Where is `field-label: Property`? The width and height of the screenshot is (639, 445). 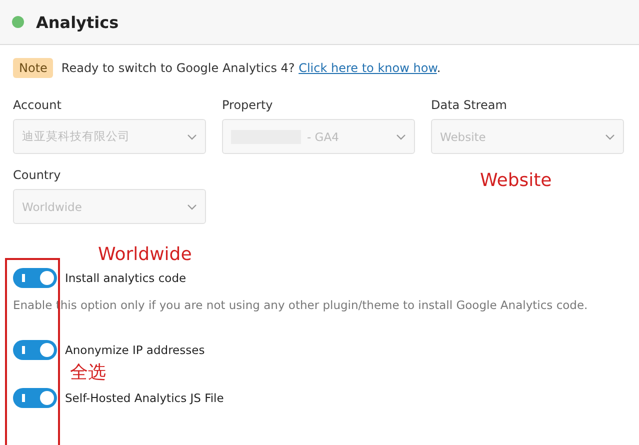 field-label: Property is located at coordinates (248, 105).